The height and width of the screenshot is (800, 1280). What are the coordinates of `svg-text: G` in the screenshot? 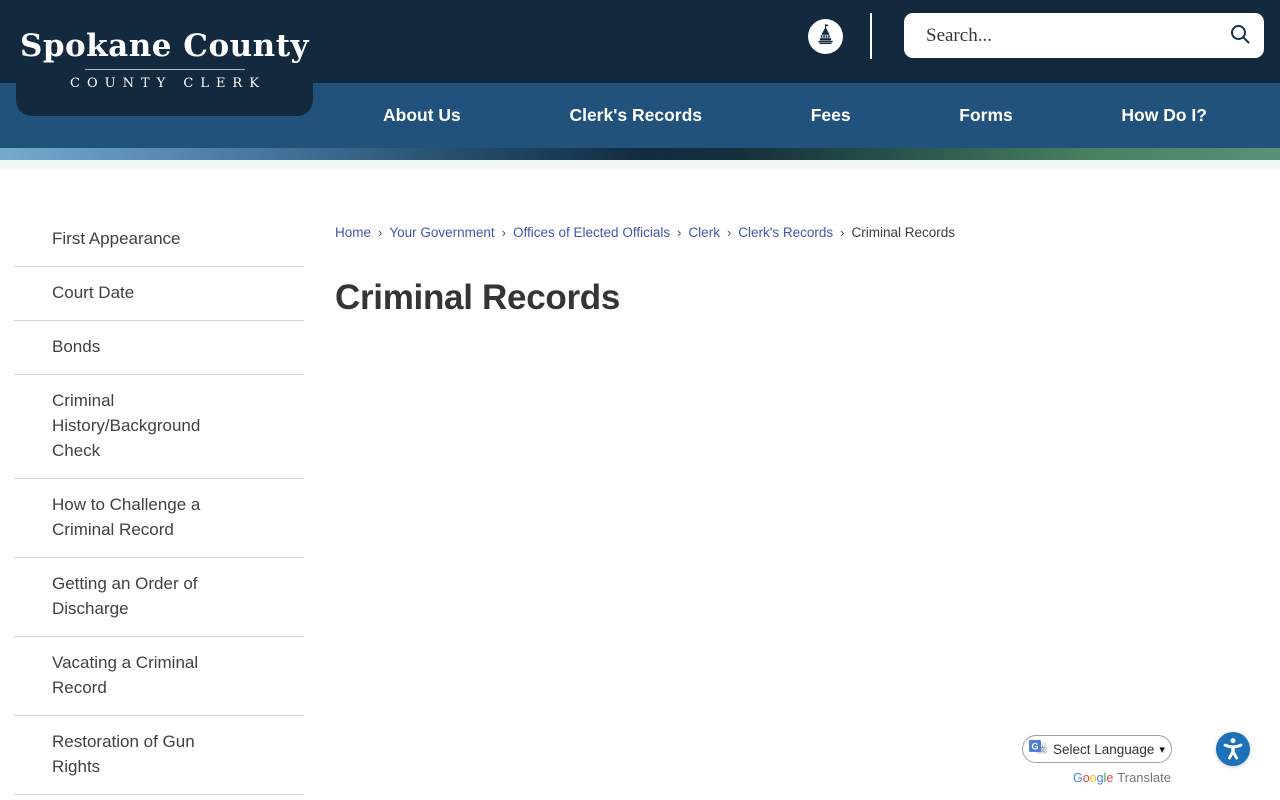 It's located at (1034, 746).